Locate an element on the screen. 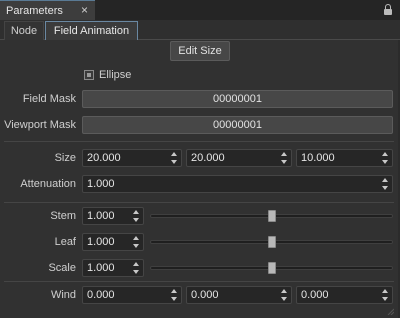 The width and height of the screenshot is (400, 318). parameters-window-tab: Parameters × is located at coordinates (47, 10).